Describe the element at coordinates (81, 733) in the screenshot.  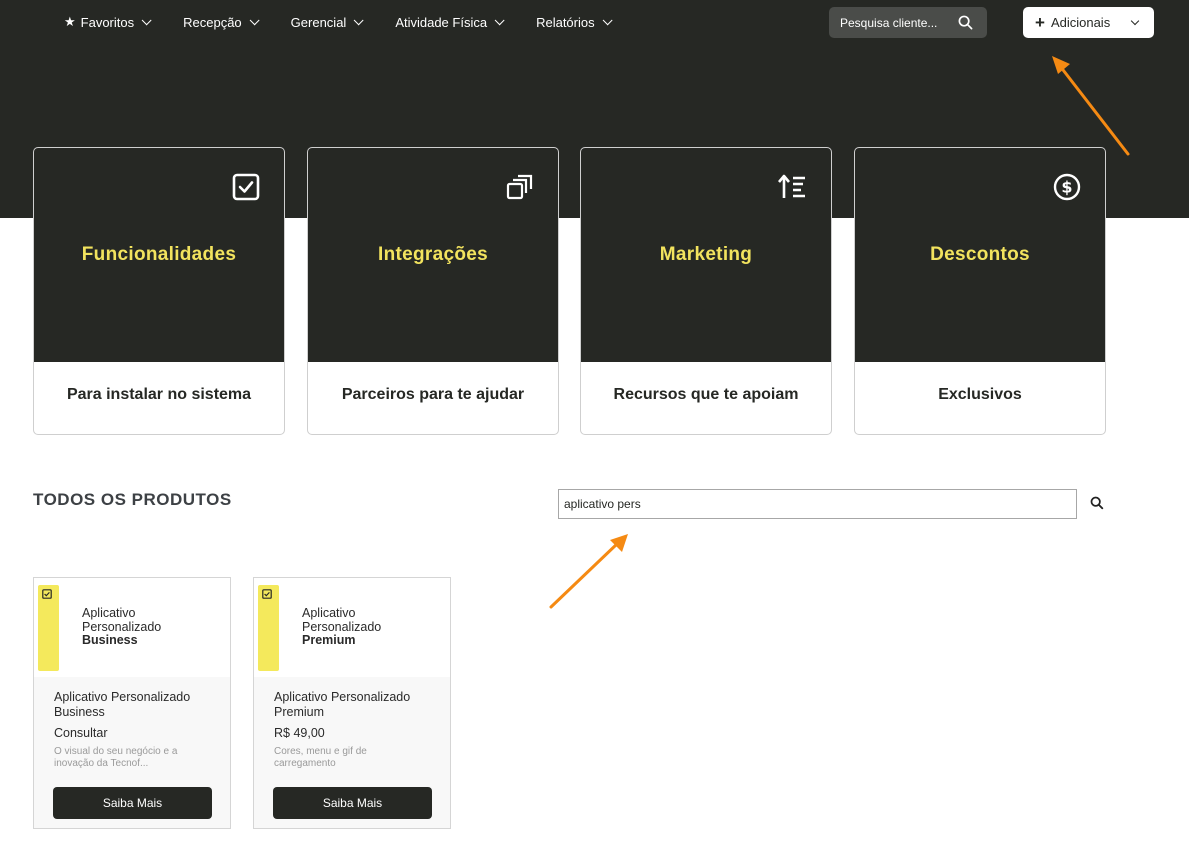
I see `product-price: Consultar` at that location.